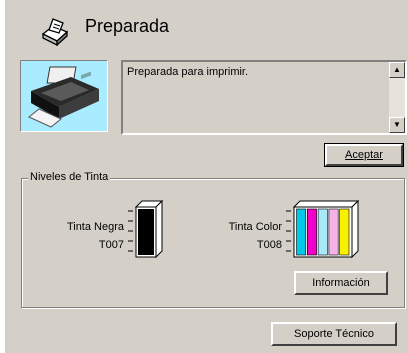 This screenshot has height=353, width=408. I want to click on technical-support-button: Soporte Técnico, so click(334, 334).